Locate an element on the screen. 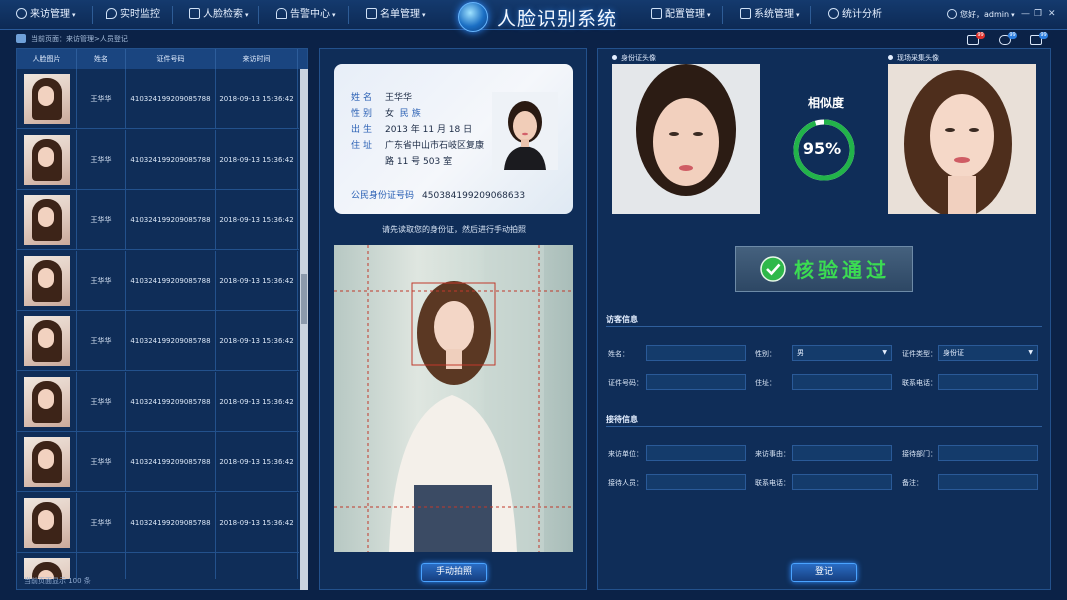 The height and width of the screenshot is (600, 1067). unit-field is located at coordinates (696, 453).